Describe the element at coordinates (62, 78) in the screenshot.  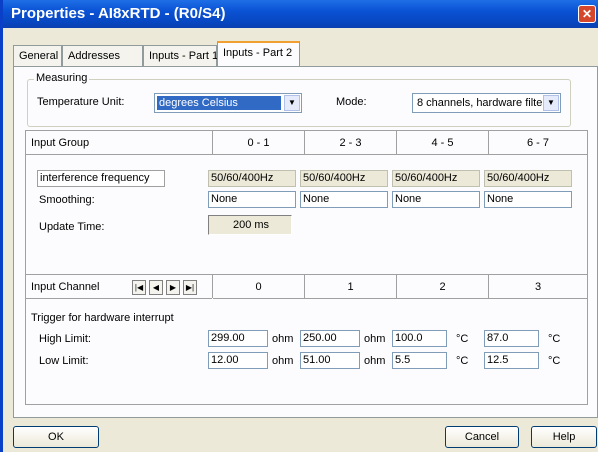
I see `measuring-title: Measuring` at that location.